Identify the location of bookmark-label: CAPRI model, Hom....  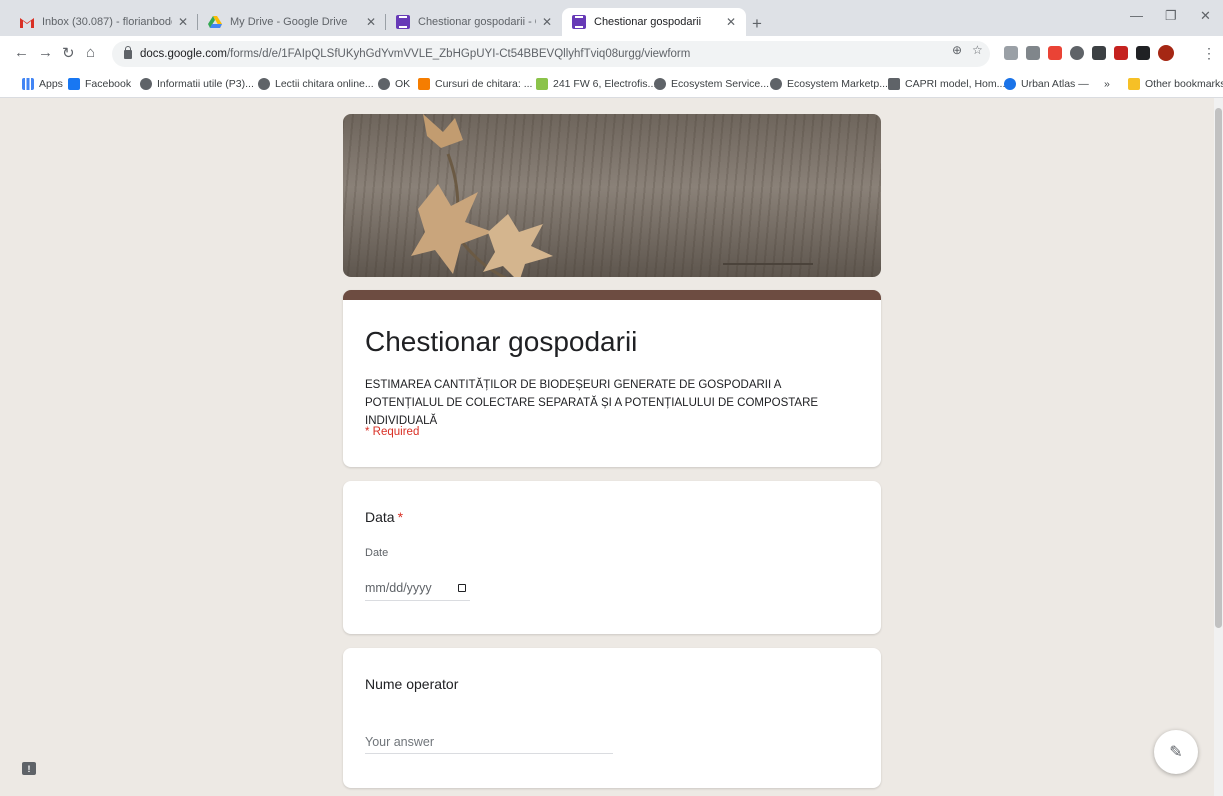
(955, 84).